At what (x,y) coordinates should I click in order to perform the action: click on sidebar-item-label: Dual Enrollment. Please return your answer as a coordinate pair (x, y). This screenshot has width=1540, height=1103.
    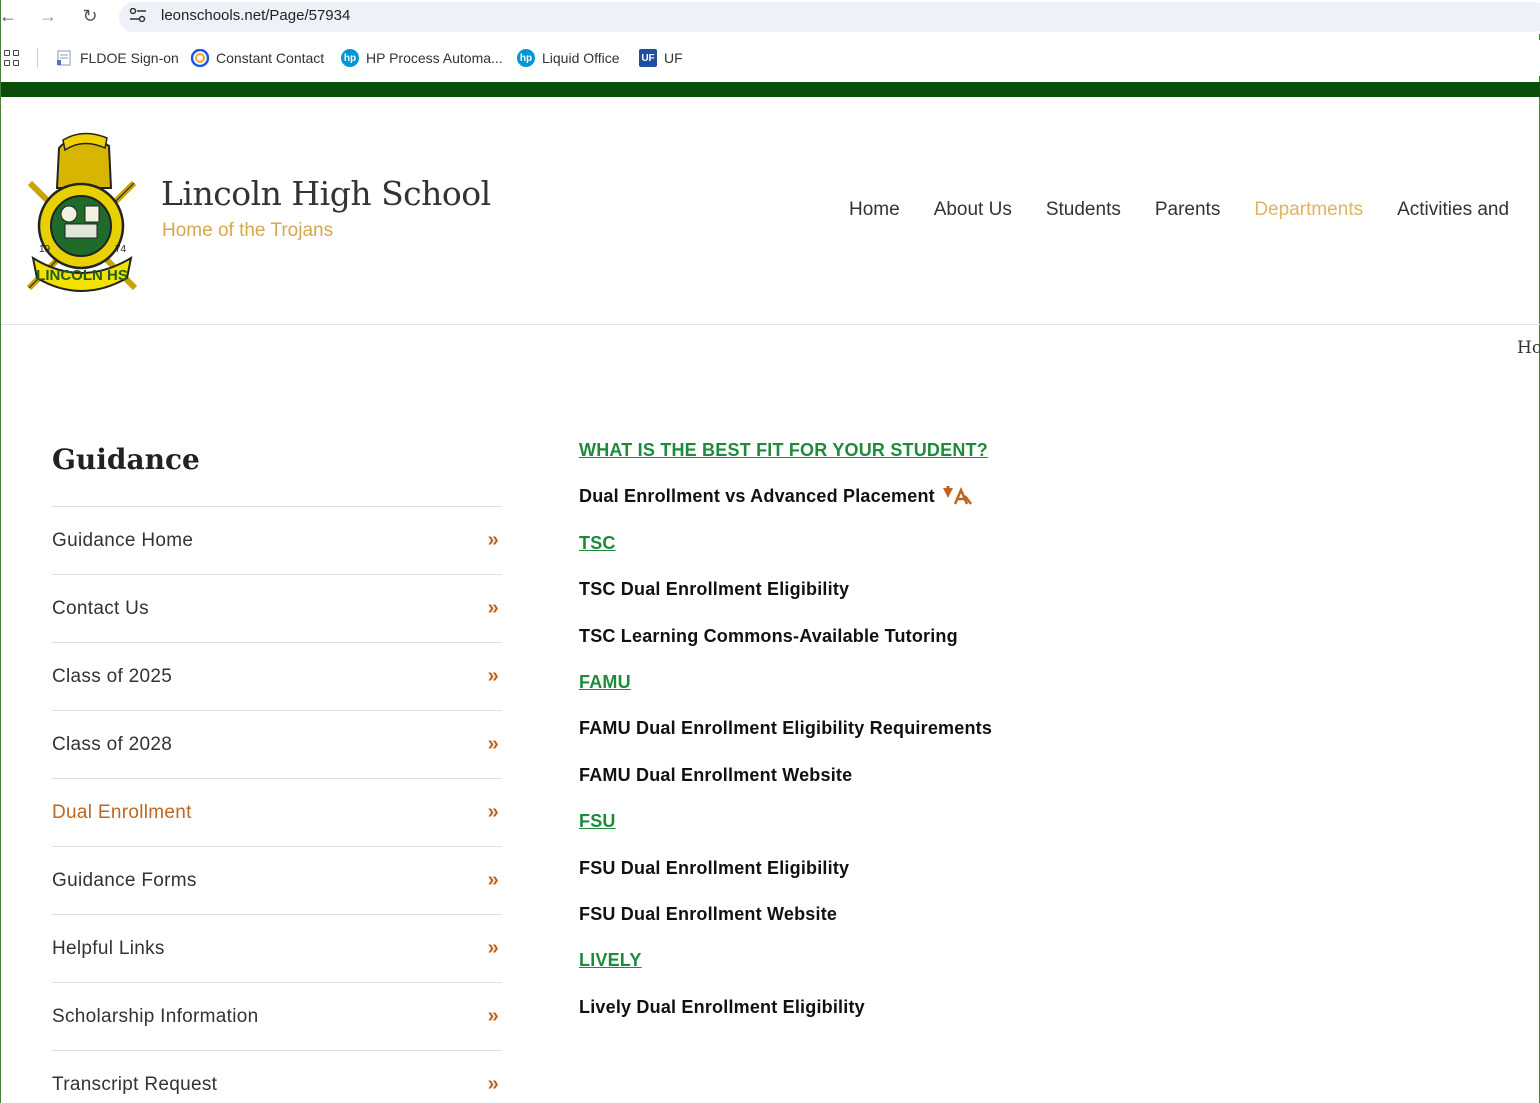
    Looking at the image, I should click on (122, 812).